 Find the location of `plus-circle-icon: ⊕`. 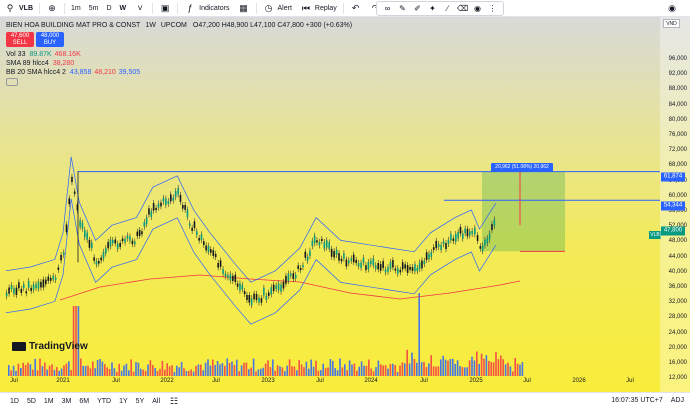

plus-circle-icon: ⊕ is located at coordinates (52, 7).